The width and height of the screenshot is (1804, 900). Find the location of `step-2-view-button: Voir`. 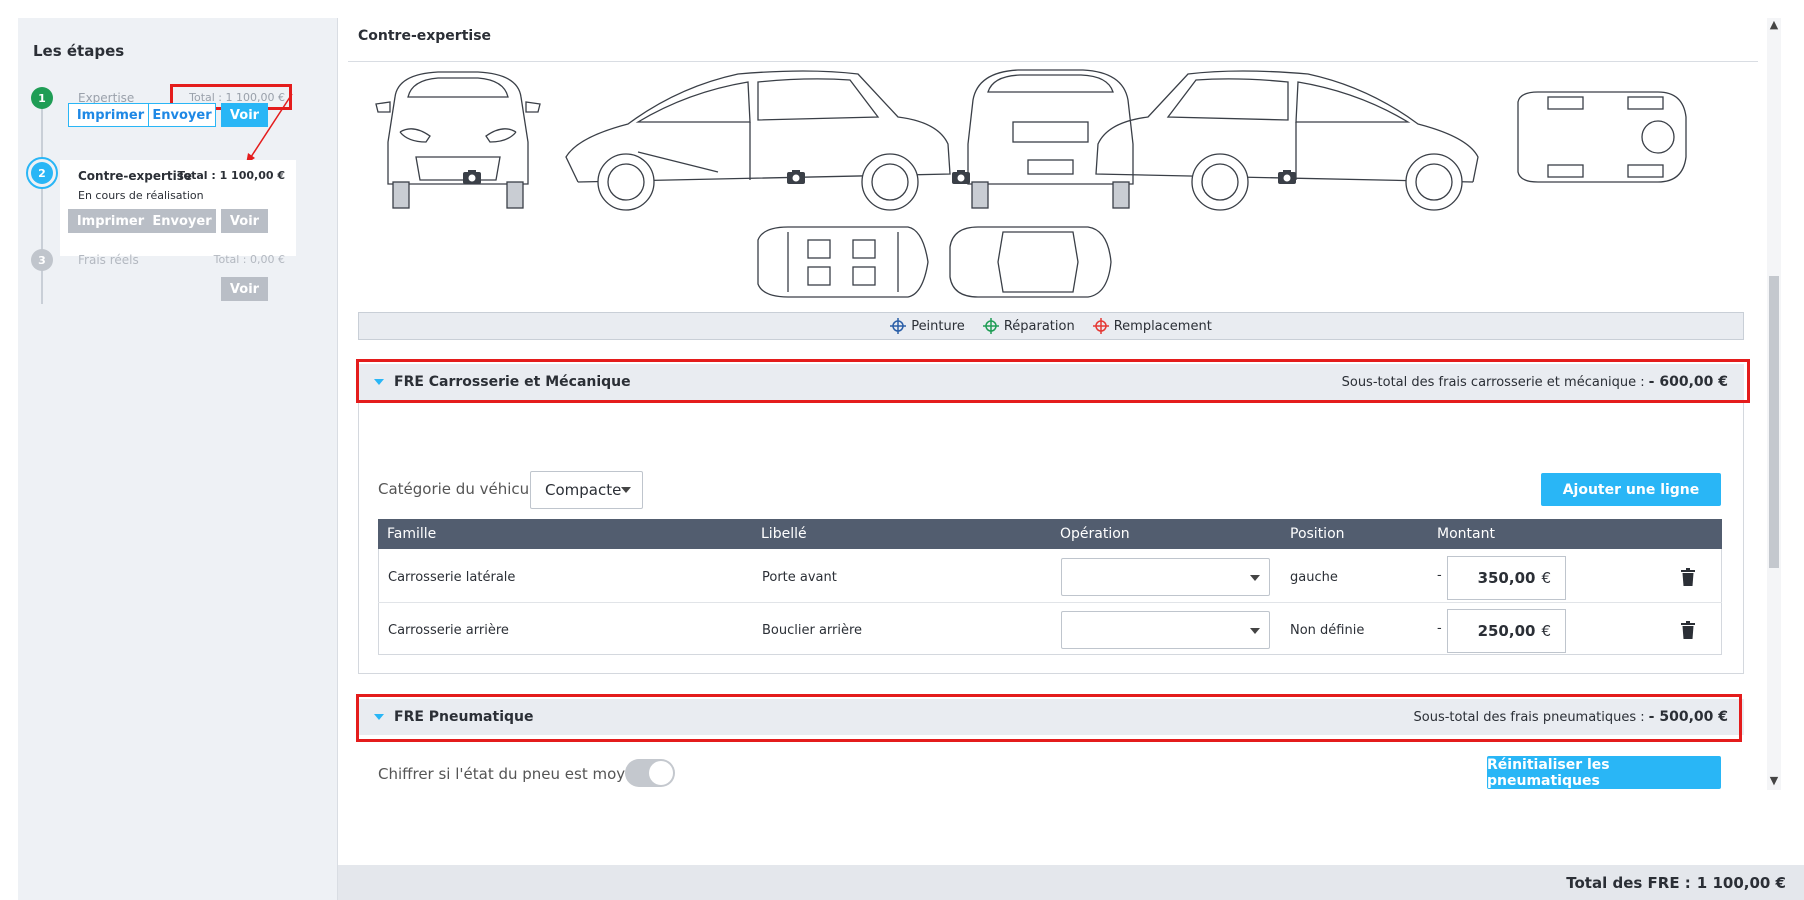

step-2-view-button: Voir is located at coordinates (244, 221).